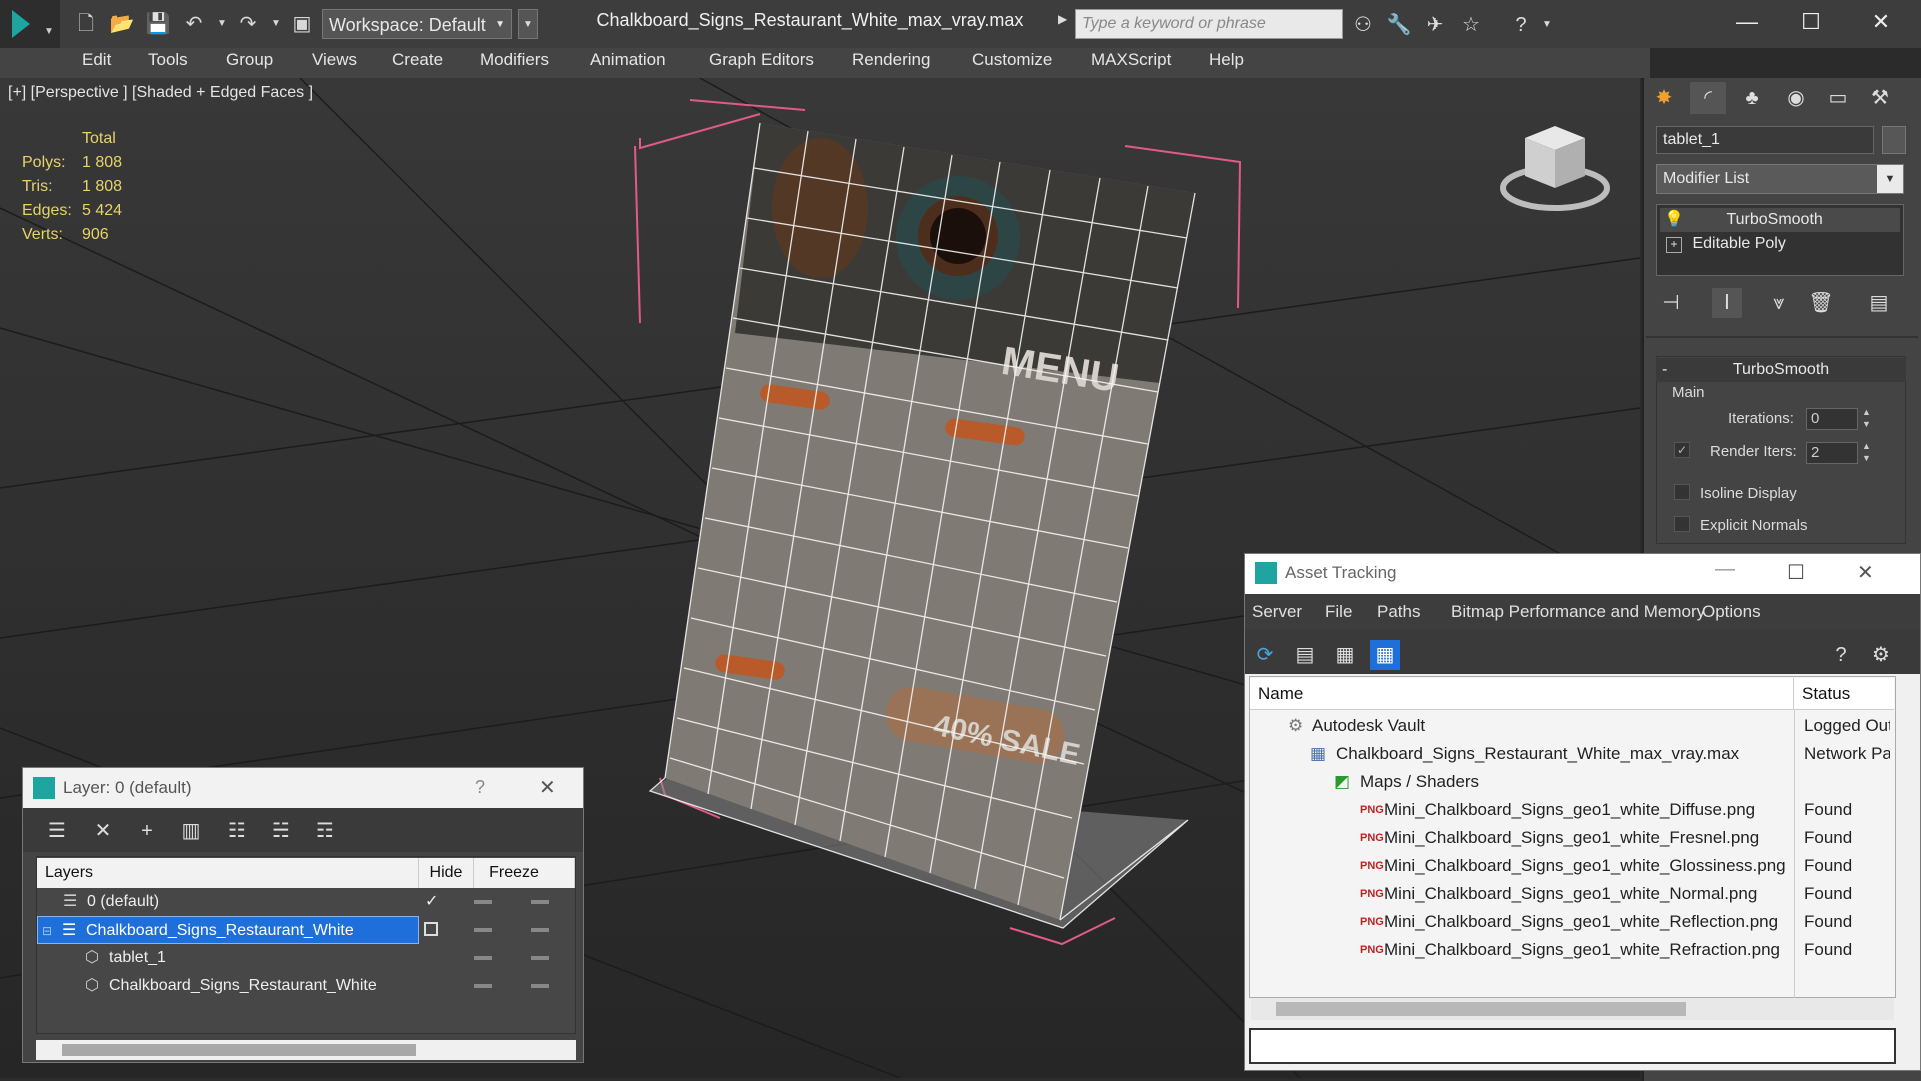 This screenshot has width=1921, height=1081. I want to click on collapse-minus-icon: ⊟, so click(47, 931).